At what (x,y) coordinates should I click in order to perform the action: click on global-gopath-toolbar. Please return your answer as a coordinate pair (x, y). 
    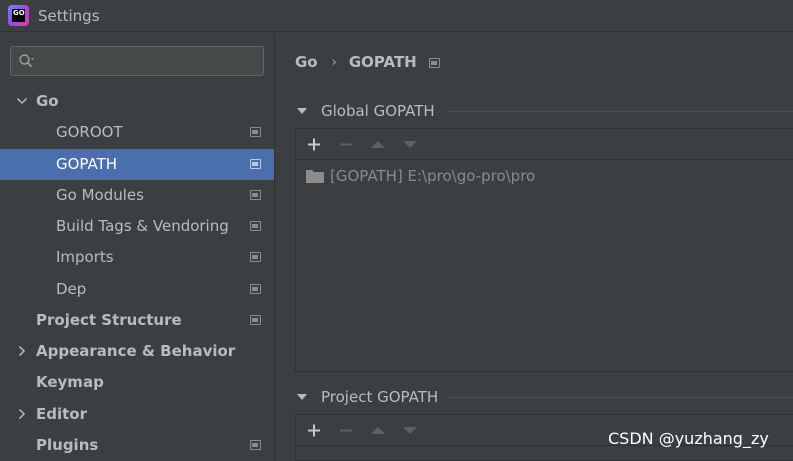
    Looking at the image, I should click on (544, 144).